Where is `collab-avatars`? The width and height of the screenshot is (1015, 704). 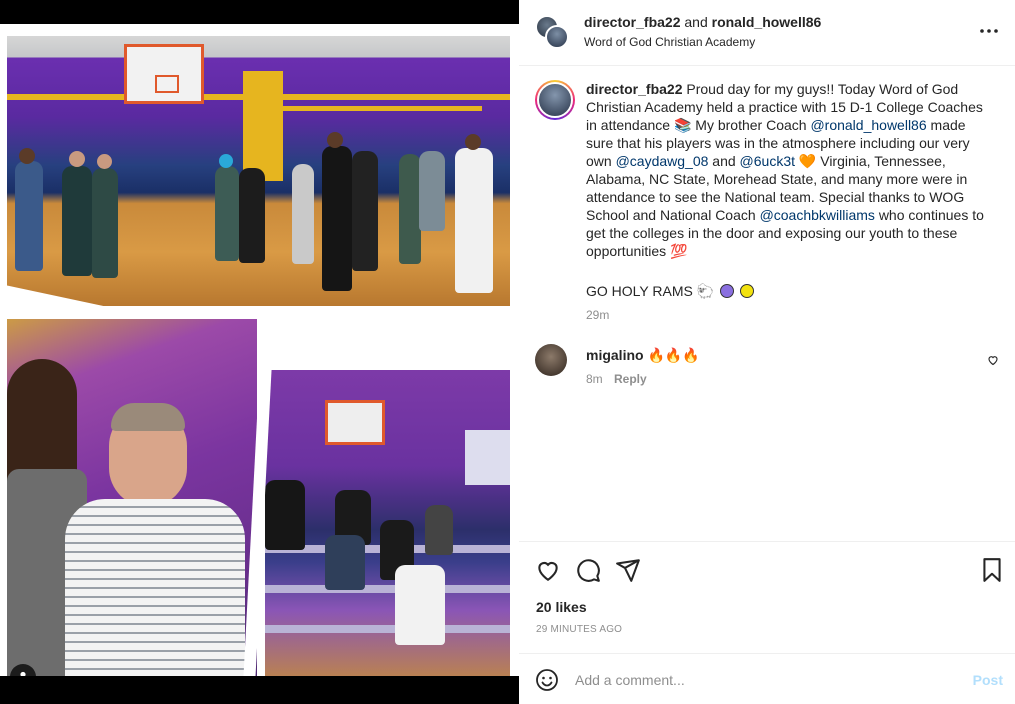
collab-avatars is located at coordinates (552, 32).